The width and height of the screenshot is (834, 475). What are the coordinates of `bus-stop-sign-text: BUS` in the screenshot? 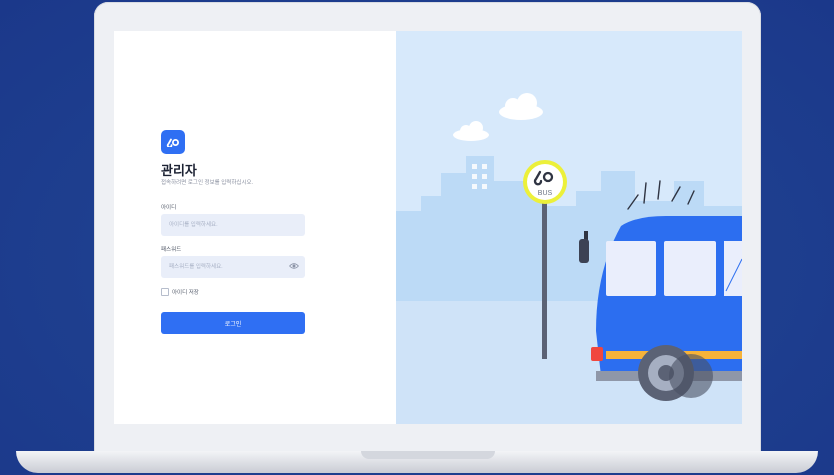 It's located at (545, 193).